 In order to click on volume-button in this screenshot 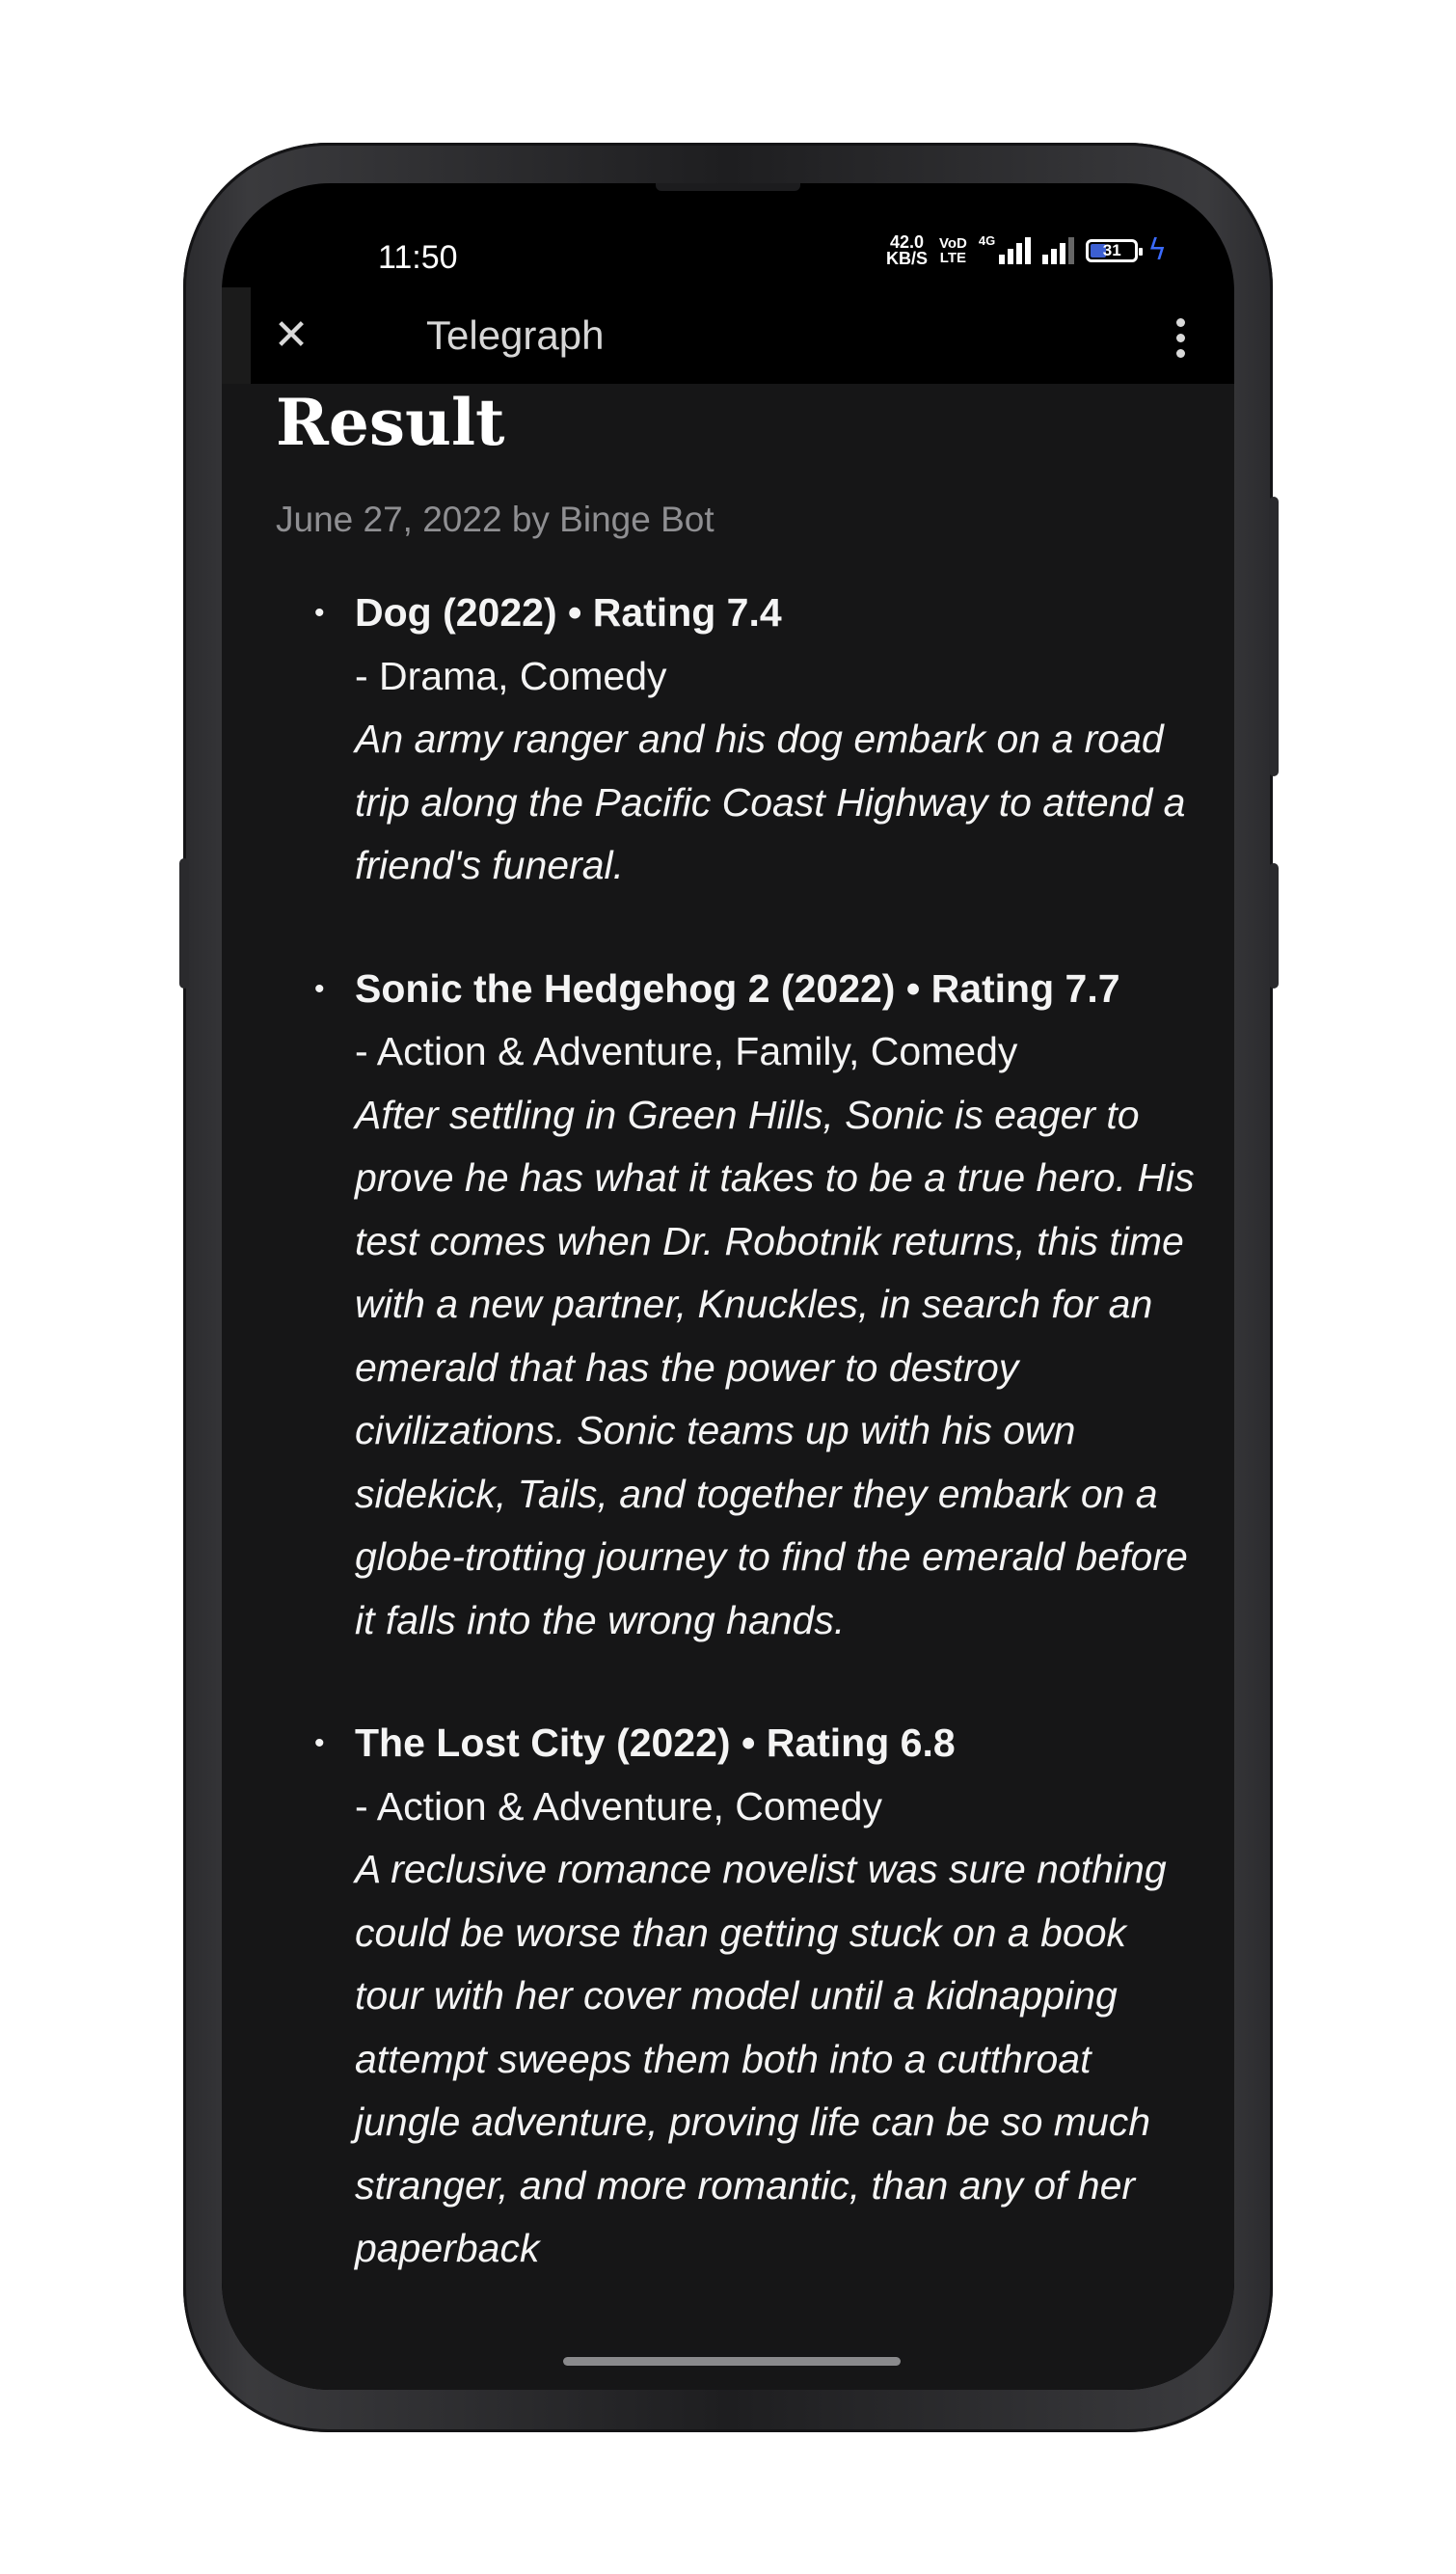, I will do `click(184, 923)`.